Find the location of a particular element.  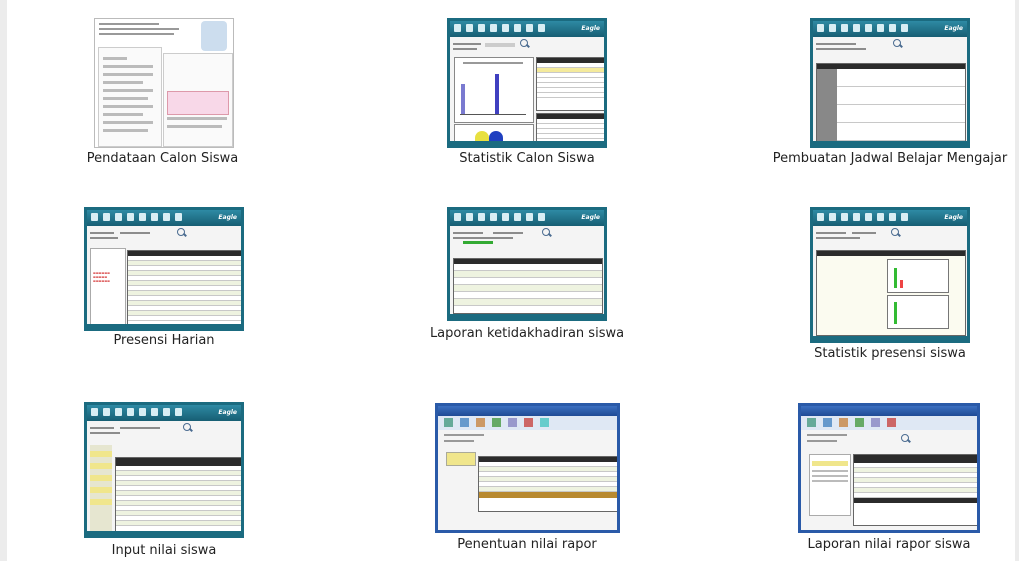

thumbnail-presensi-harian: Eagle ▬▬▬▬▬▬ ▬▬▬▬▬ ▬▬▬▬▬▬ is located at coordinates (164, 269).